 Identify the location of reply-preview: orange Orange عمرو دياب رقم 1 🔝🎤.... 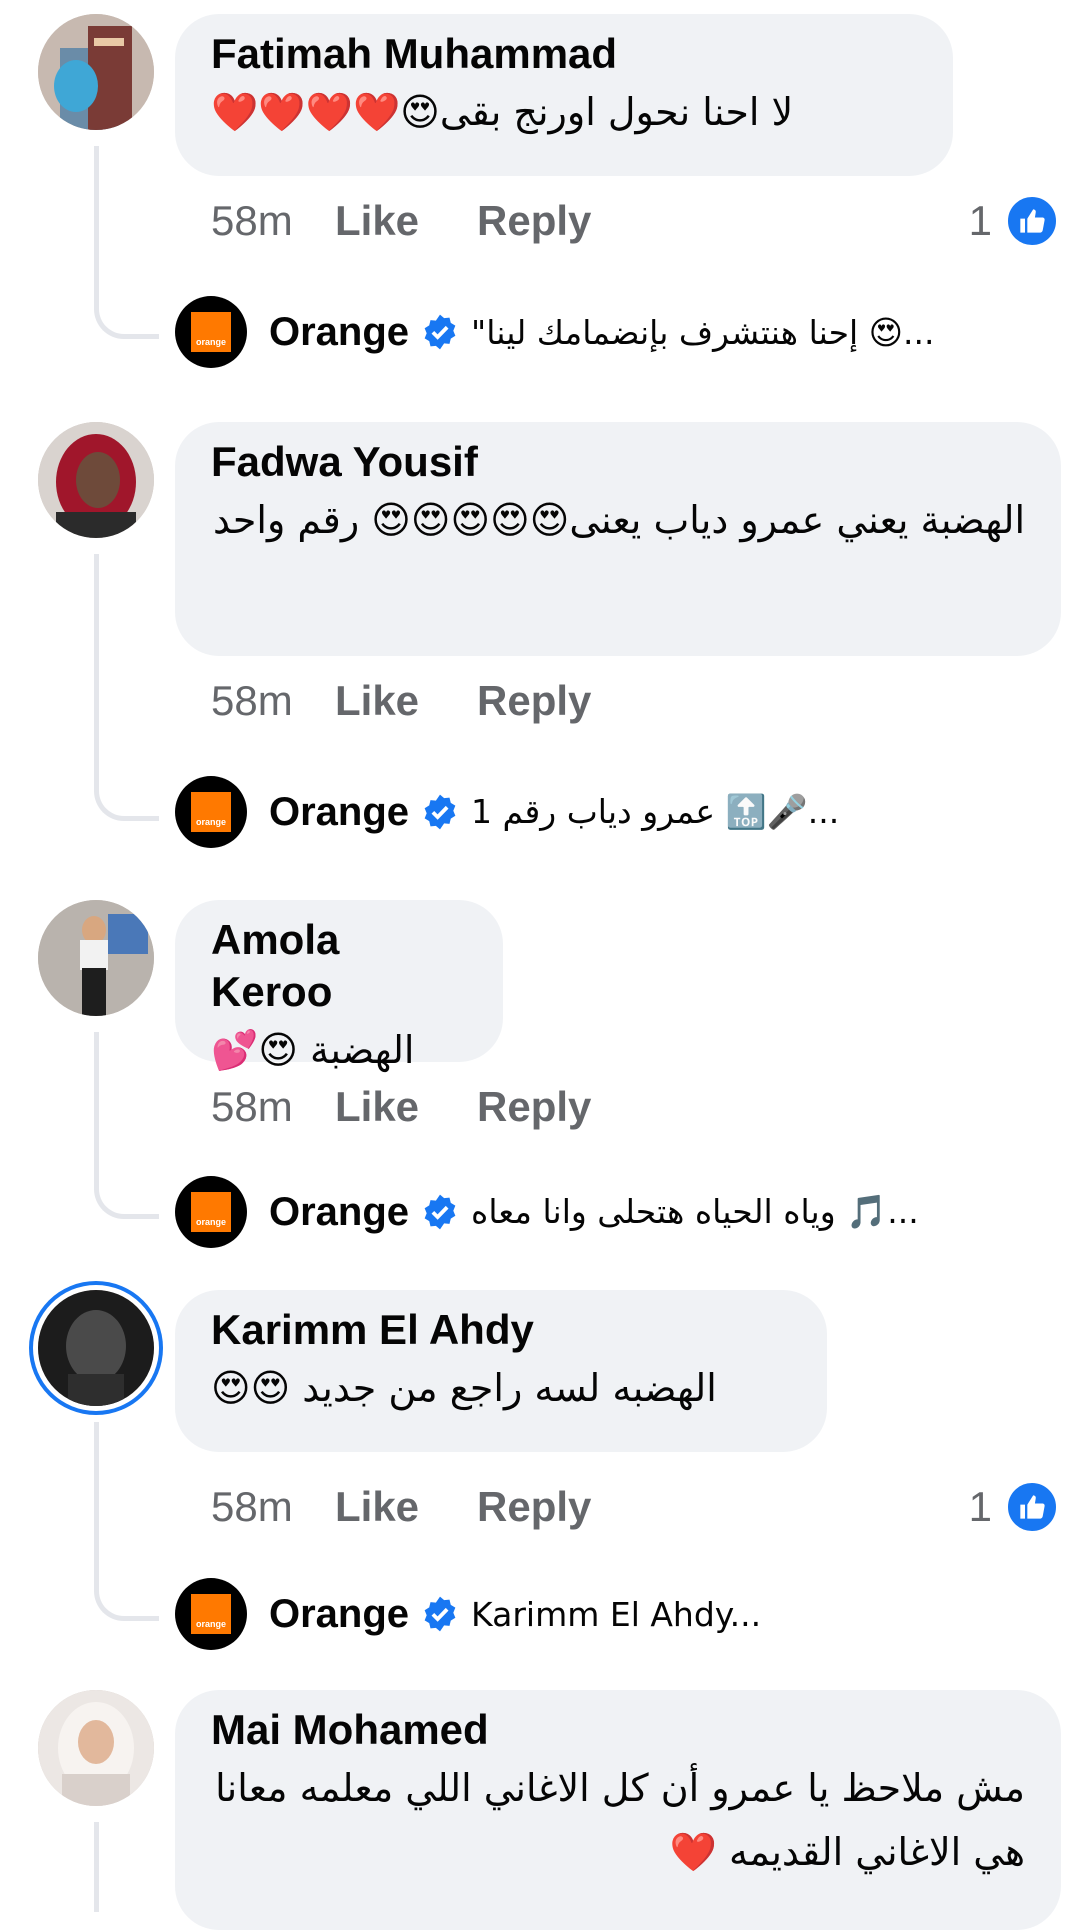
(507, 812).